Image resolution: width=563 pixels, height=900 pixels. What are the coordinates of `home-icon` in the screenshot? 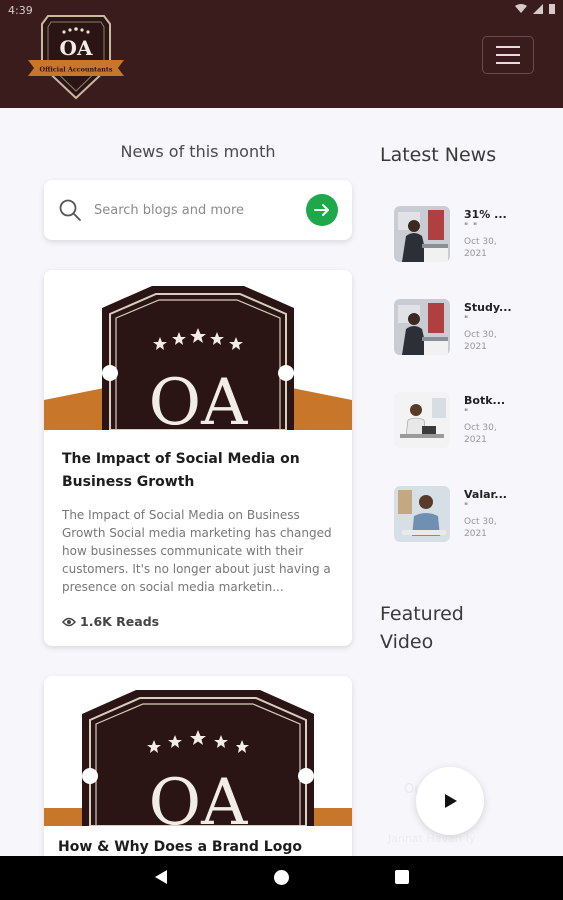 It's located at (281, 877).